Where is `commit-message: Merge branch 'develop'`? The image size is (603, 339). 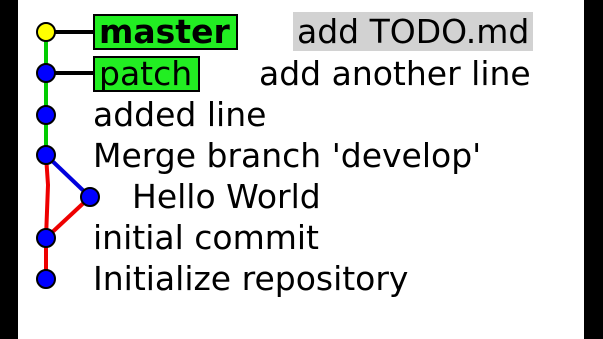
commit-message: Merge branch 'develop' is located at coordinates (287, 155).